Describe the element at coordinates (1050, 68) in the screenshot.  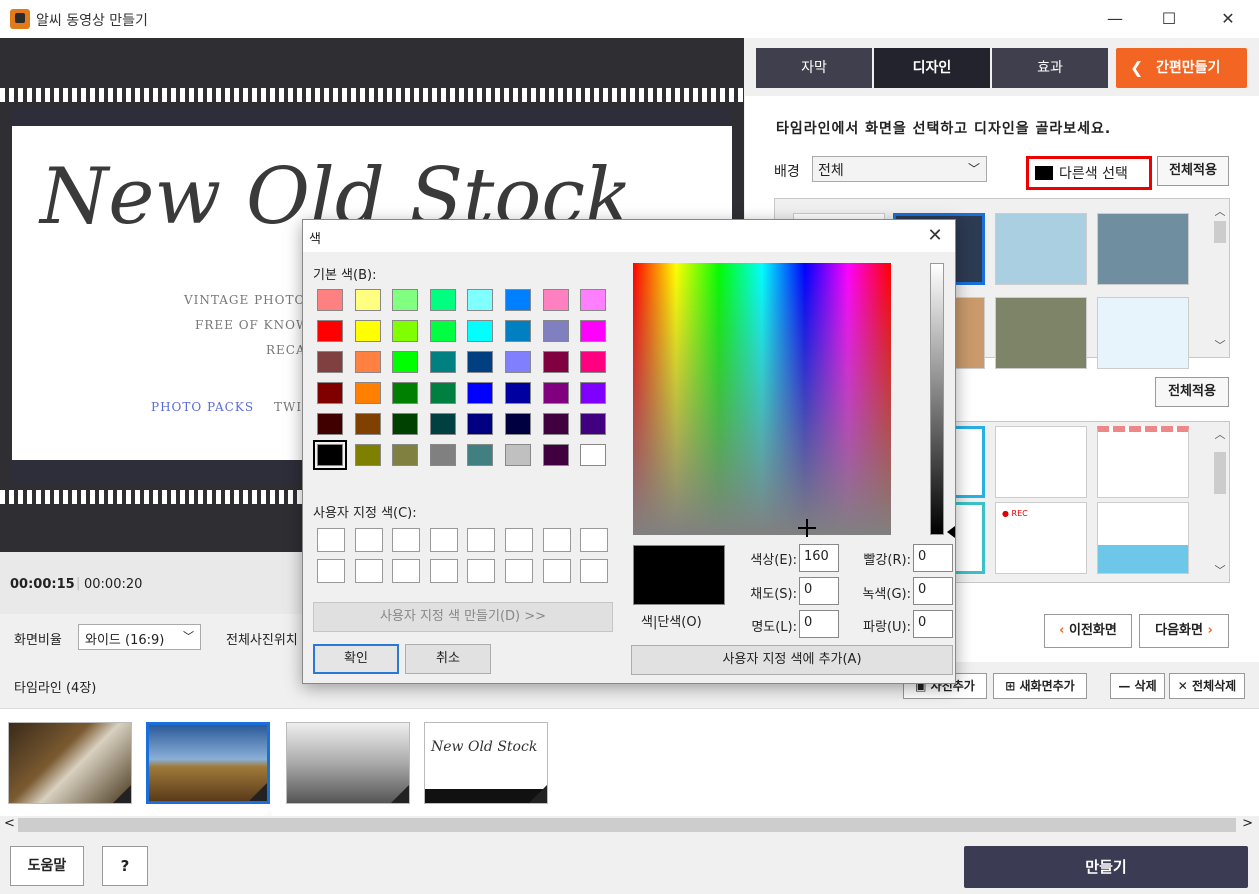
I see `tab-effects: 효과` at that location.